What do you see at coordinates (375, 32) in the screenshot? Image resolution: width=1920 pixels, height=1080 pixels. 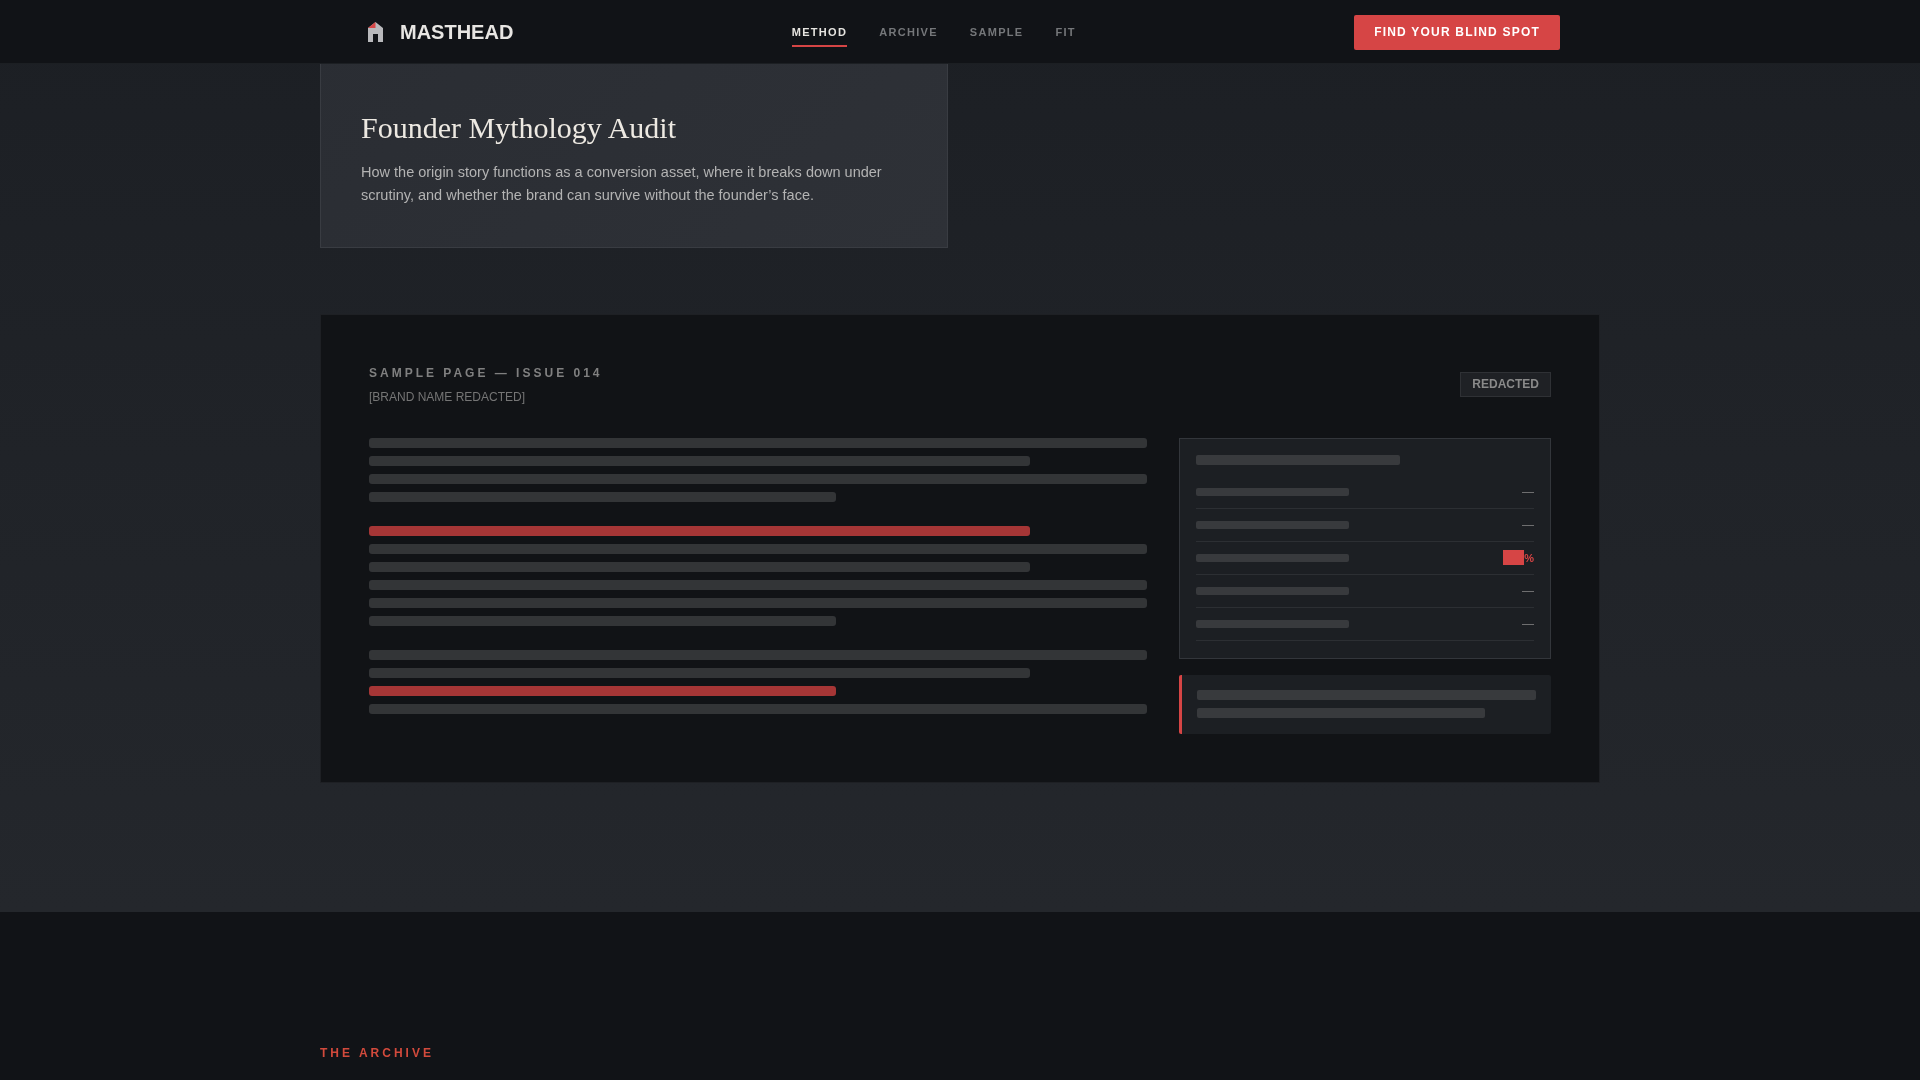 I see `house-icon` at bounding box center [375, 32].